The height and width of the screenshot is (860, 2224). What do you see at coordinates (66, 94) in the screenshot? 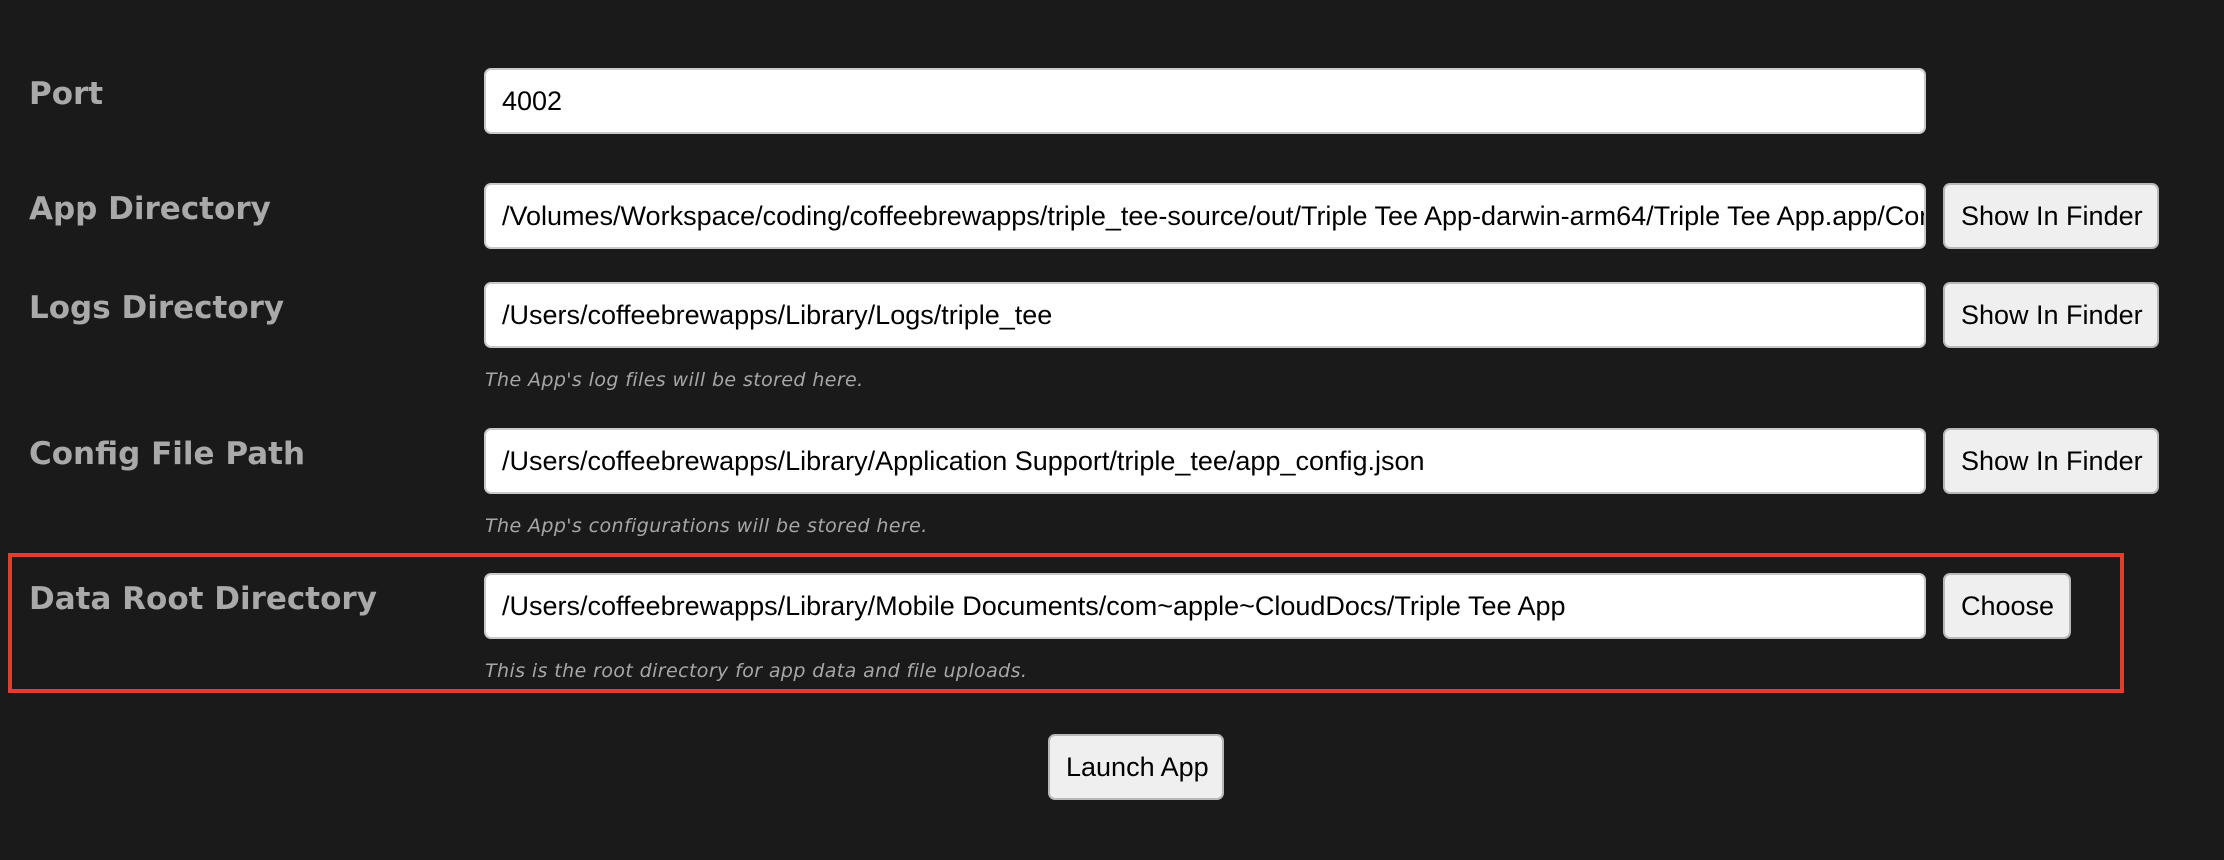
I see `port-label: Port` at bounding box center [66, 94].